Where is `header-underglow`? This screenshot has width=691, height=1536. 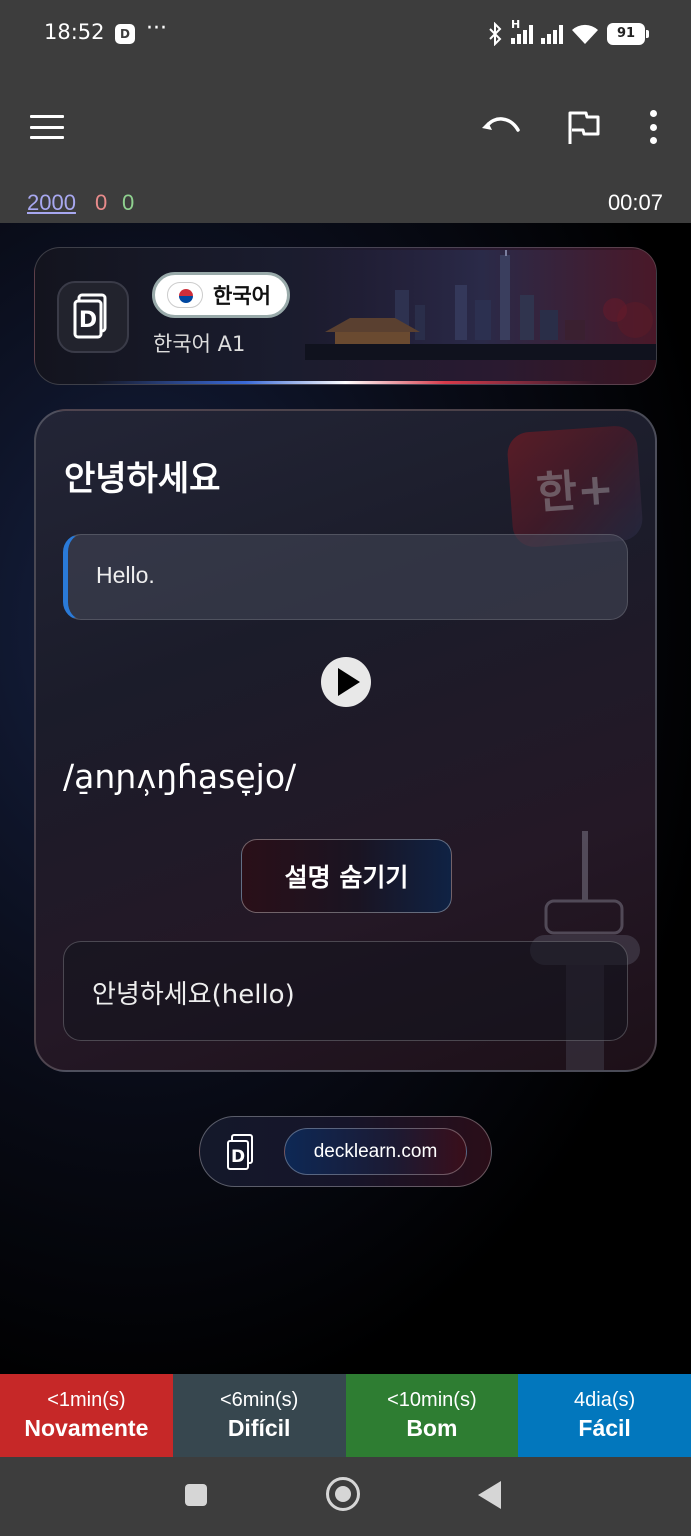
header-underglow is located at coordinates (345, 382).